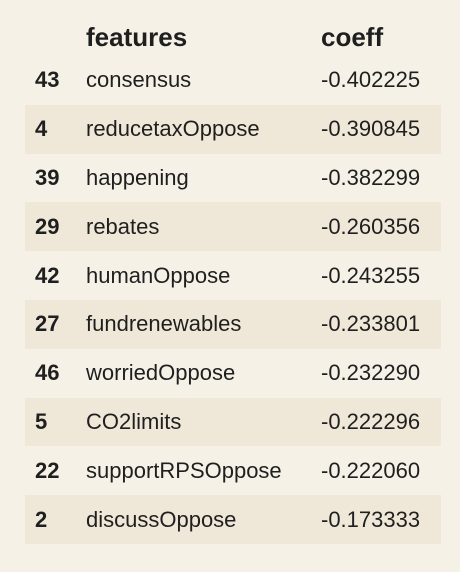 The image size is (460, 572). What do you see at coordinates (158, 275) in the screenshot?
I see `feature-cell: humanOppose` at bounding box center [158, 275].